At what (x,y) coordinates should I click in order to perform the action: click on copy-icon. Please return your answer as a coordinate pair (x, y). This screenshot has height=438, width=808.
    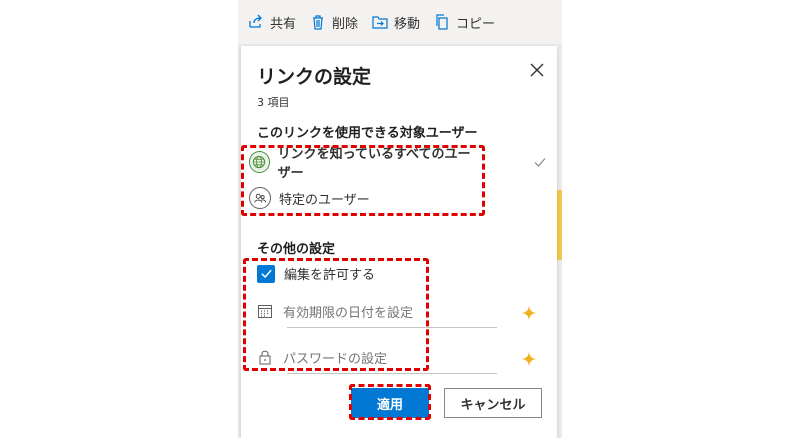
    Looking at the image, I should click on (442, 22).